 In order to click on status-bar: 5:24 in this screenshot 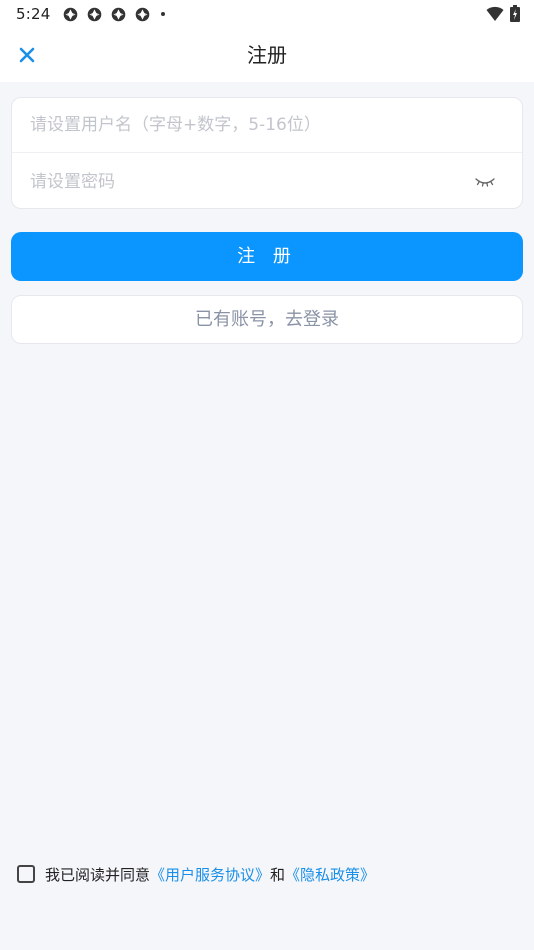, I will do `click(267, 14)`.